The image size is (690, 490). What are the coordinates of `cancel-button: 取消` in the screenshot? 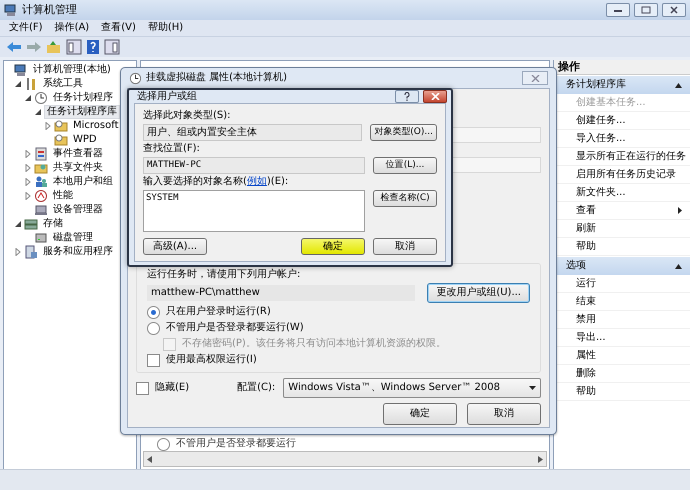 It's located at (405, 246).